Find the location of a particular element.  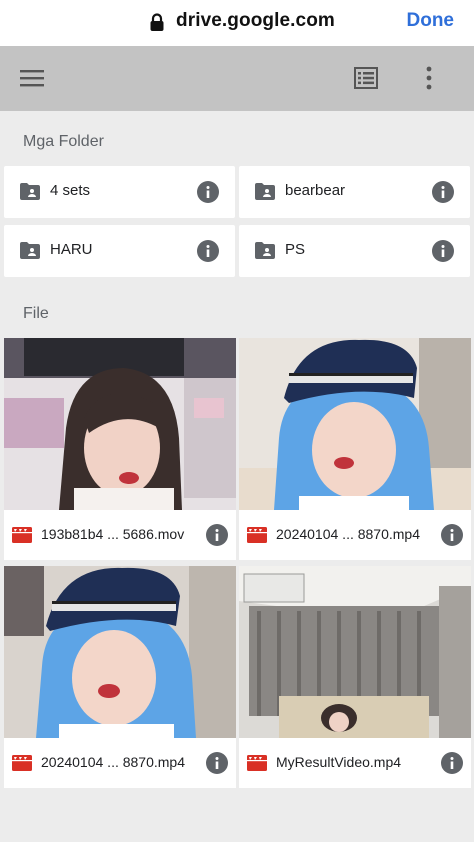

files-section-label: File is located at coordinates (36, 313).